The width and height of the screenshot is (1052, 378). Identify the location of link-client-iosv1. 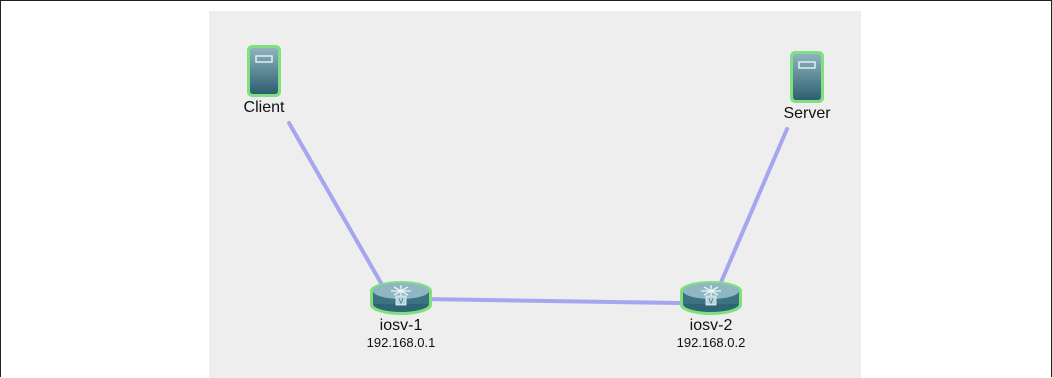
(335, 203).